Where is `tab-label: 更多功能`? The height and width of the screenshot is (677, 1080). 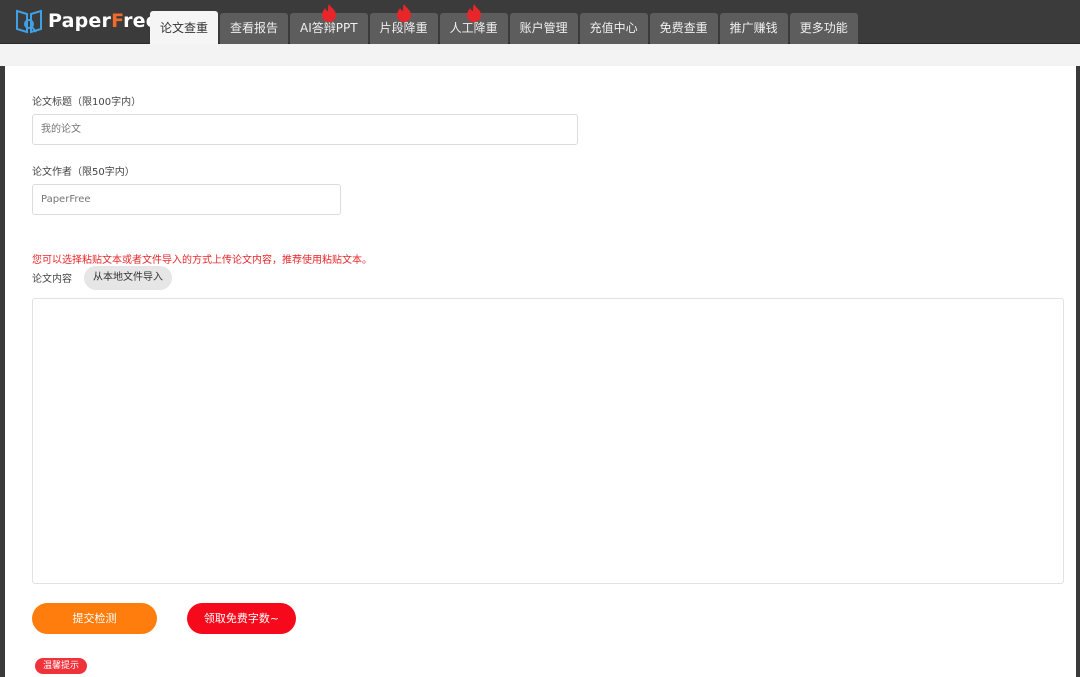
tab-label: 更多功能 is located at coordinates (823, 28).